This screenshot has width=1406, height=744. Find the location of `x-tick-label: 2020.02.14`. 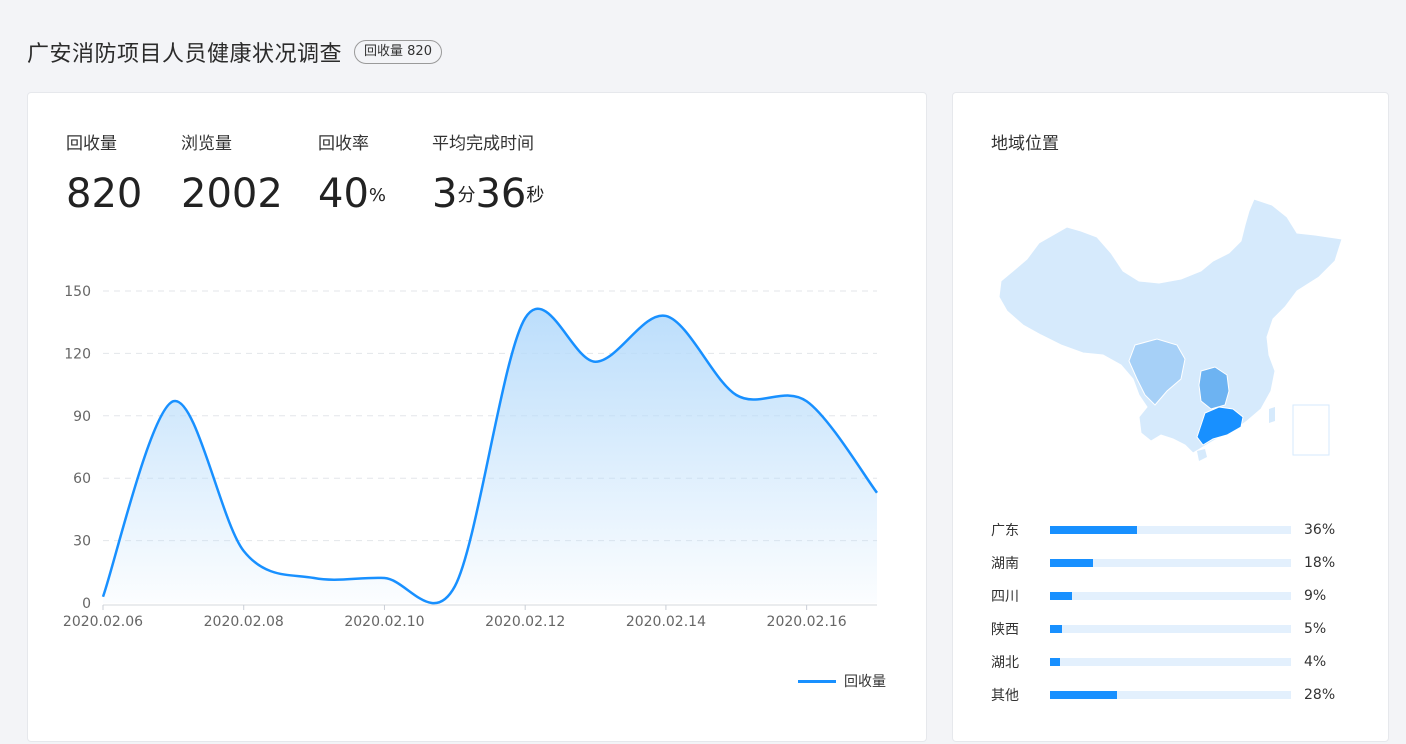

x-tick-label: 2020.02.14 is located at coordinates (666, 622).